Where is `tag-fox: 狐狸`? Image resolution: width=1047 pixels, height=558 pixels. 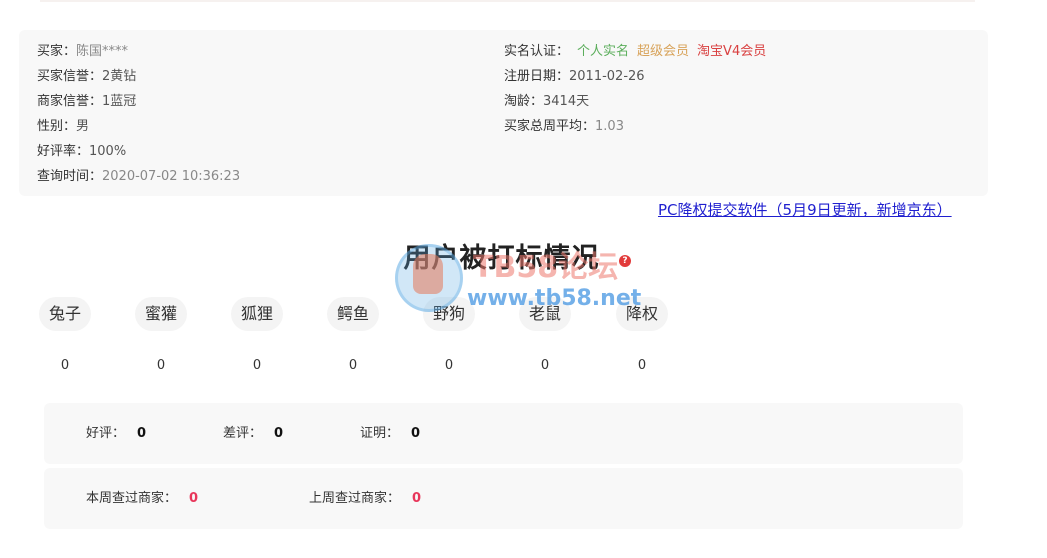 tag-fox: 狐狸 is located at coordinates (257, 314).